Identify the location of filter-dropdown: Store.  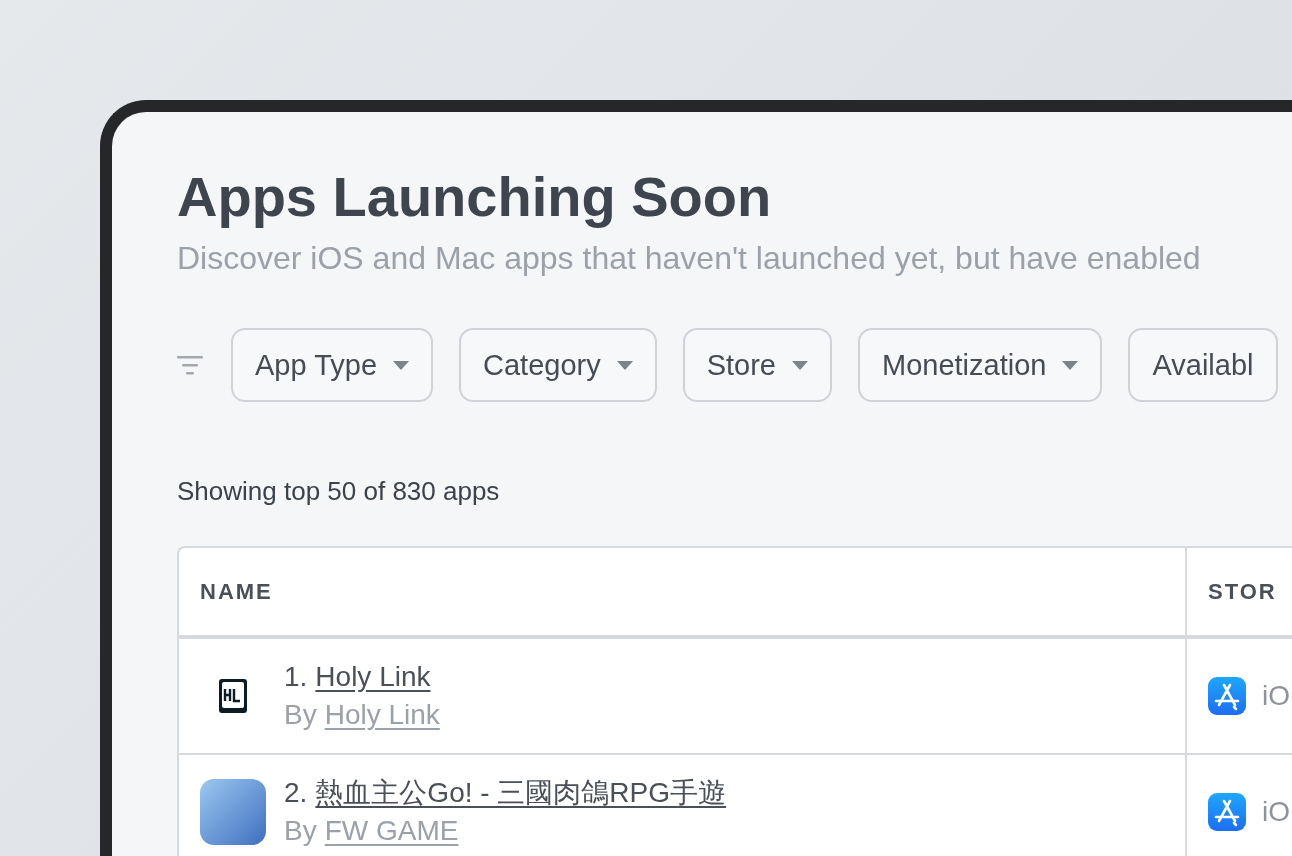
(757, 365).